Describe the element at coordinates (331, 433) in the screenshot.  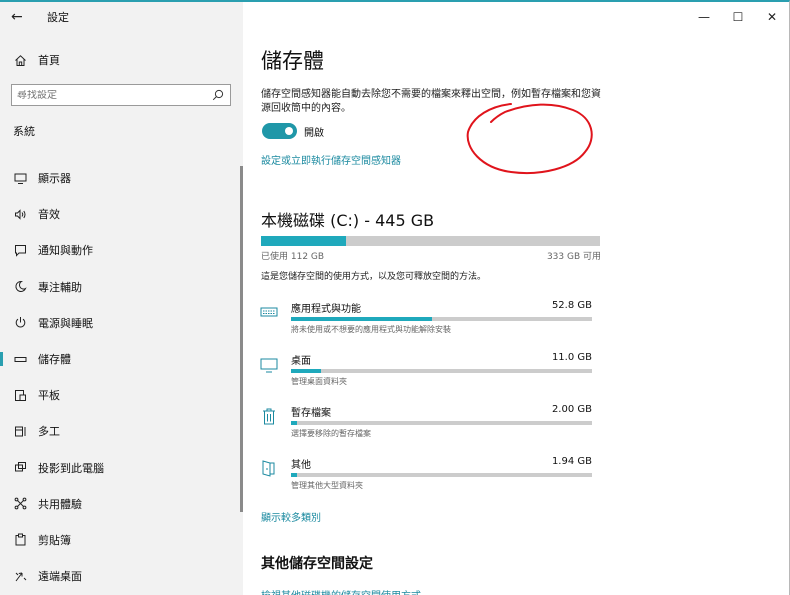
I see `category-description: 選擇要移除的暫存檔案` at that location.